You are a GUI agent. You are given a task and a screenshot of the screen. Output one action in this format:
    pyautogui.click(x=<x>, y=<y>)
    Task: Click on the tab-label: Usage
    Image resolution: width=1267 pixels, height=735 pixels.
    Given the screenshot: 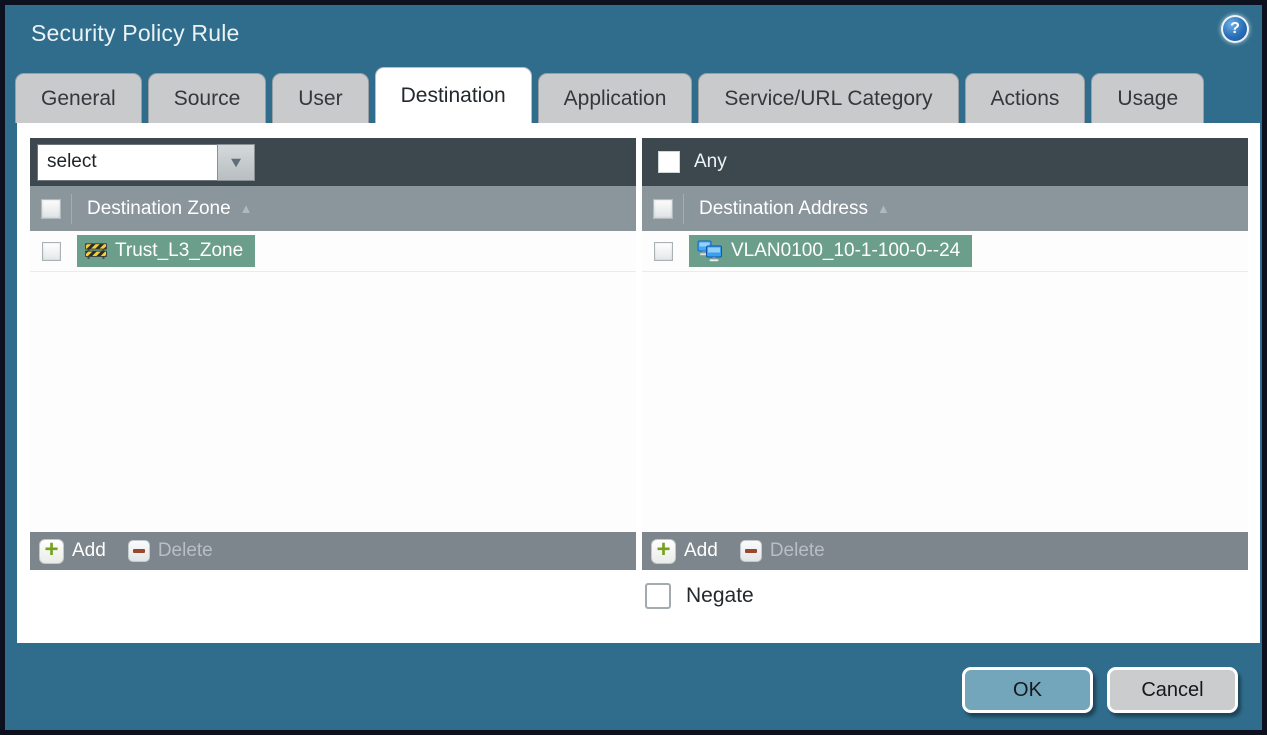 What is the action you would take?
    pyautogui.click(x=1148, y=98)
    